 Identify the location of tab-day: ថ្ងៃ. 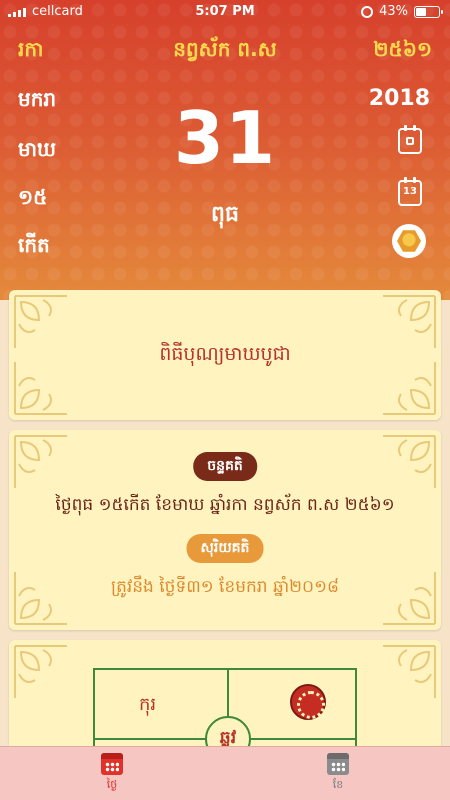
(112, 773).